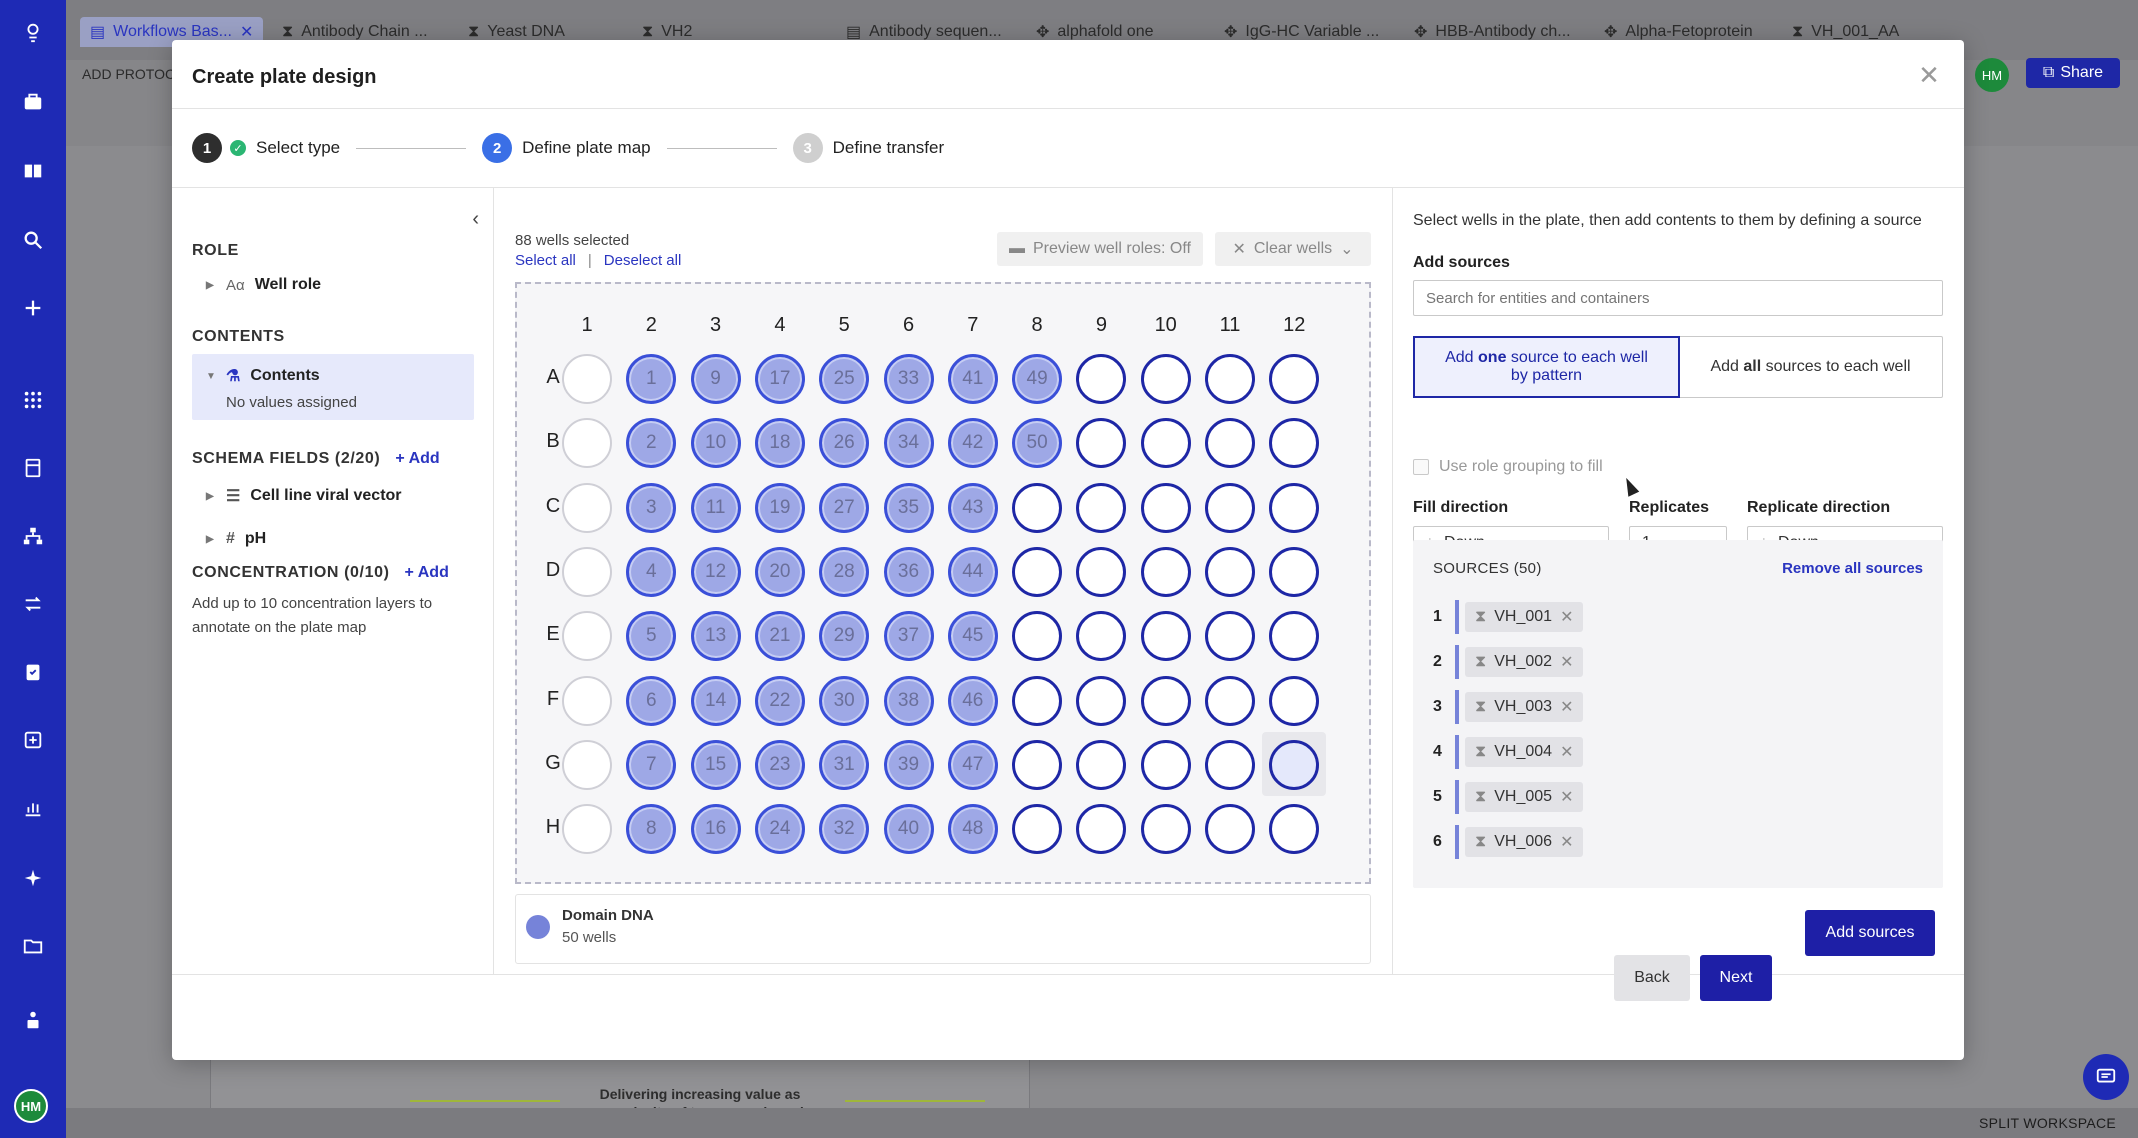 This screenshot has width=2138, height=1138. I want to click on well-F12, so click(1294, 700).